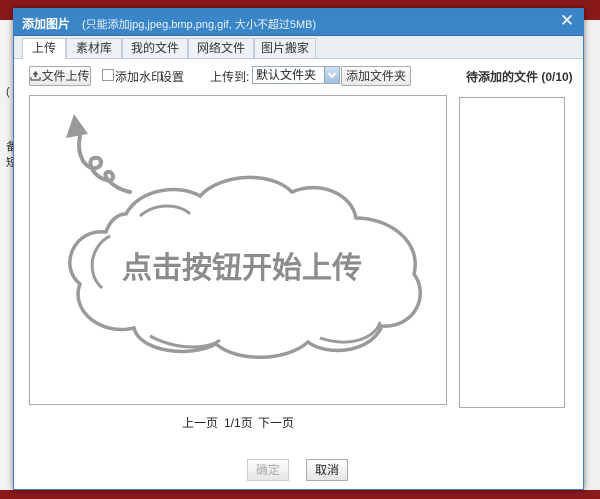 The image size is (600, 499). What do you see at coordinates (276, 422) in the screenshot?
I see `next-page-link: 下一页` at bounding box center [276, 422].